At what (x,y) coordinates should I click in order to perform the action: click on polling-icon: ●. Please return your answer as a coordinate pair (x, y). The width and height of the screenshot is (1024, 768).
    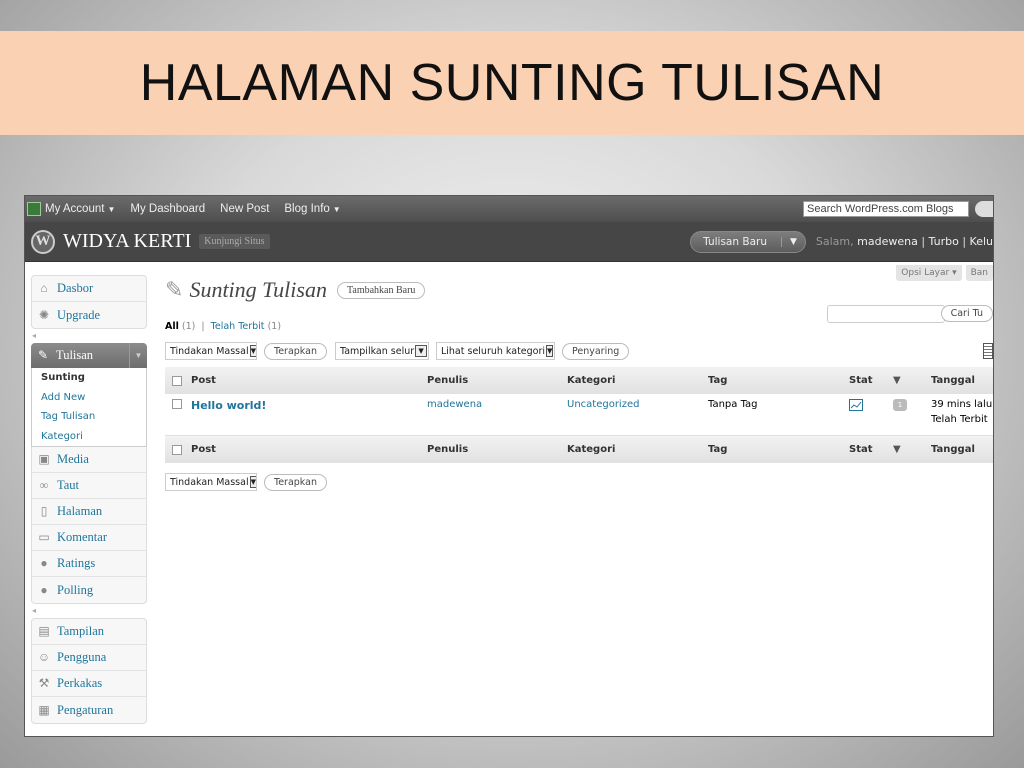
    Looking at the image, I should click on (44, 589).